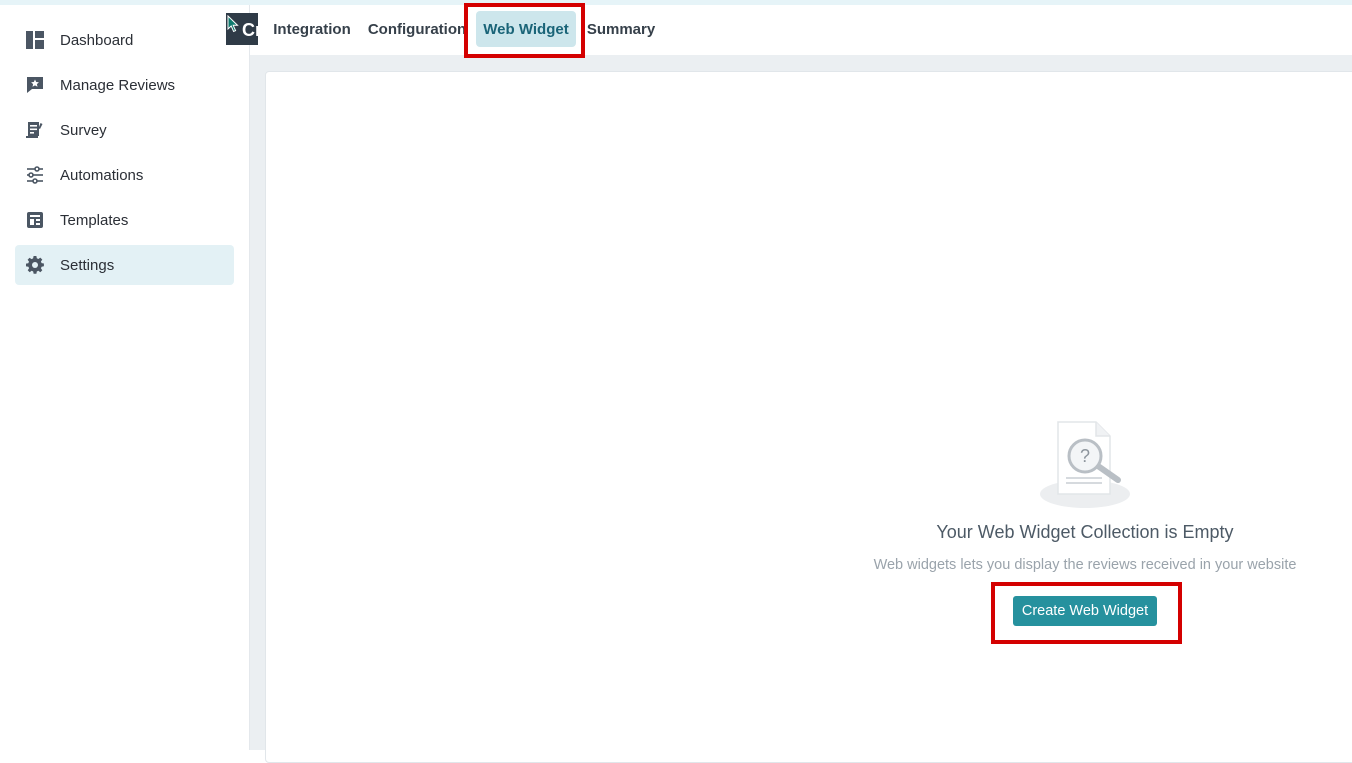  Describe the element at coordinates (87, 265) in the screenshot. I see `sidebar-item-label: Settings` at that location.